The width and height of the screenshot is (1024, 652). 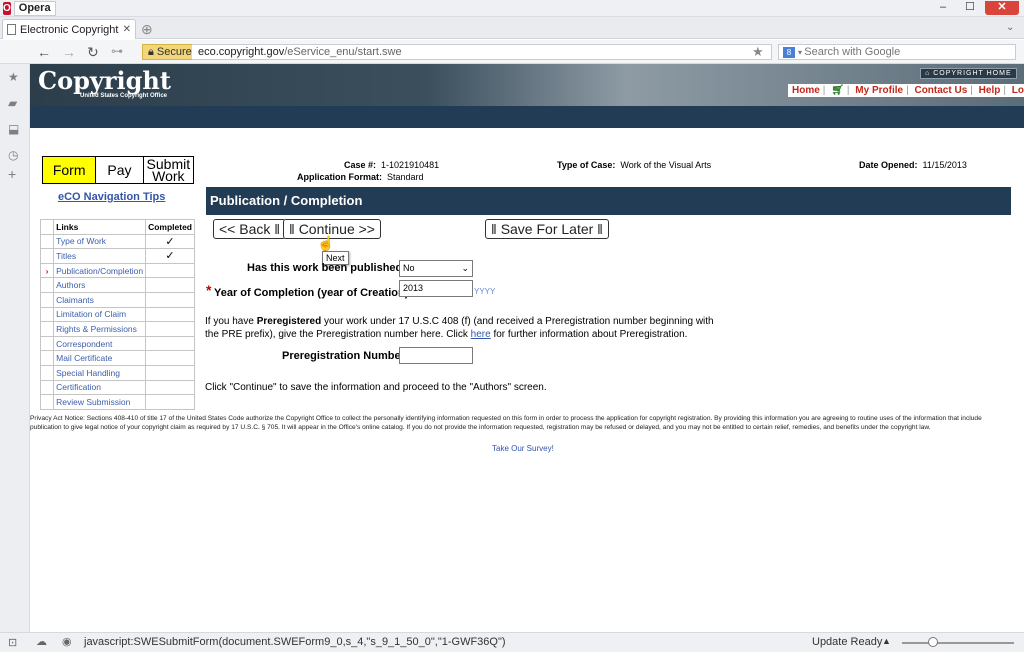 I want to click on google-icon: 8, so click(x=789, y=52).